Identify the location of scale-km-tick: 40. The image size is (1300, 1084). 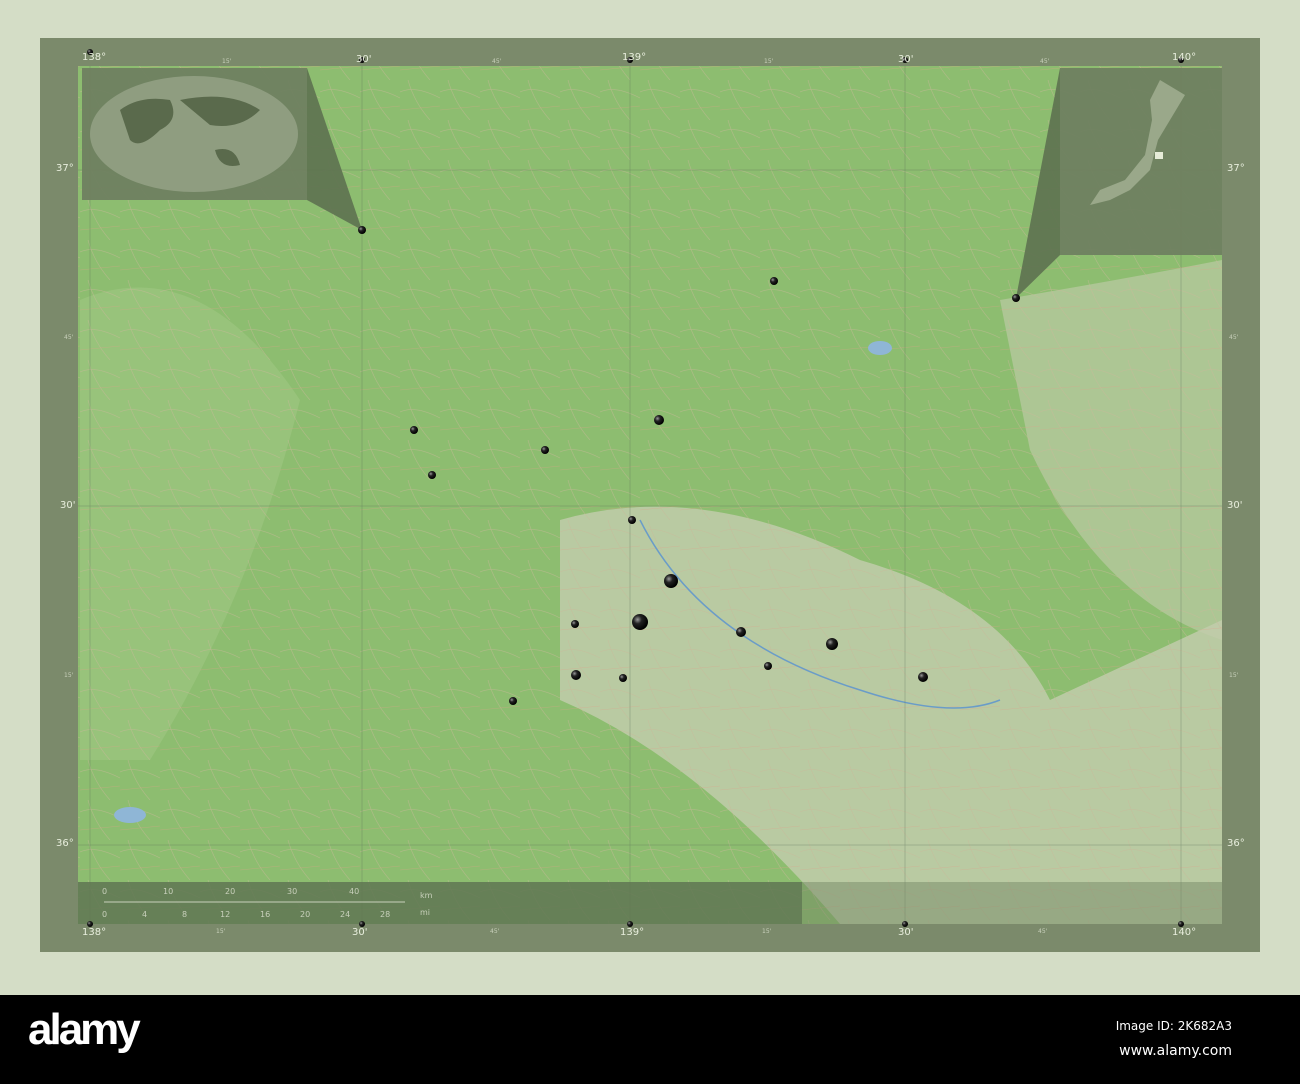
(354, 891).